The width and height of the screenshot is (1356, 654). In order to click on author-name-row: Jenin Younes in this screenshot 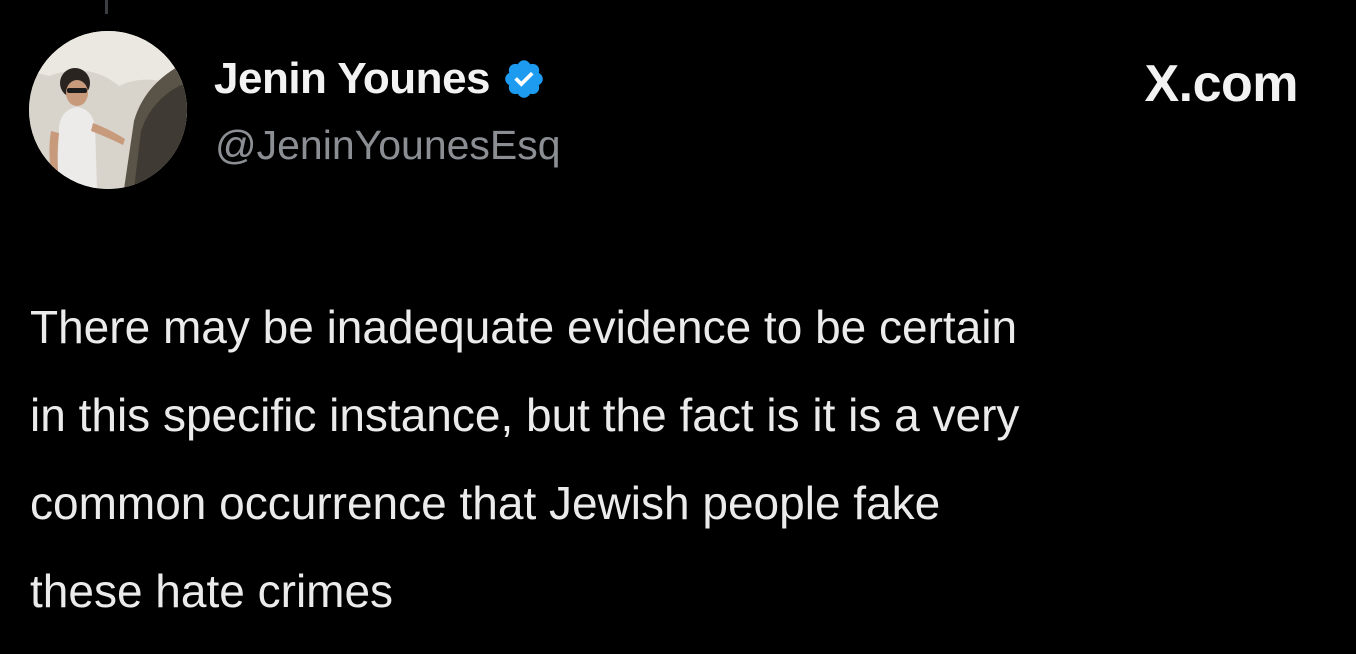, I will do `click(380, 79)`.